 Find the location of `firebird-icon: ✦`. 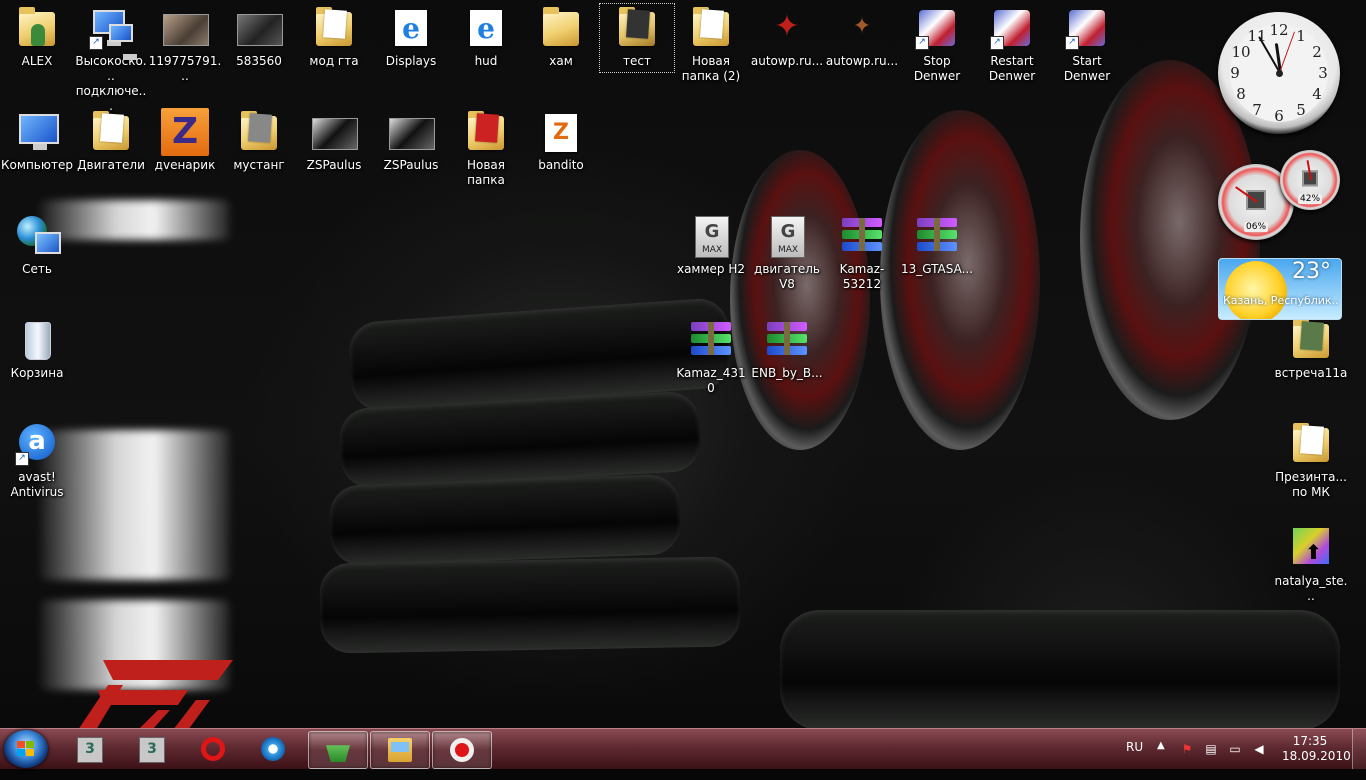

firebird-icon: ✦ is located at coordinates (787, 26).